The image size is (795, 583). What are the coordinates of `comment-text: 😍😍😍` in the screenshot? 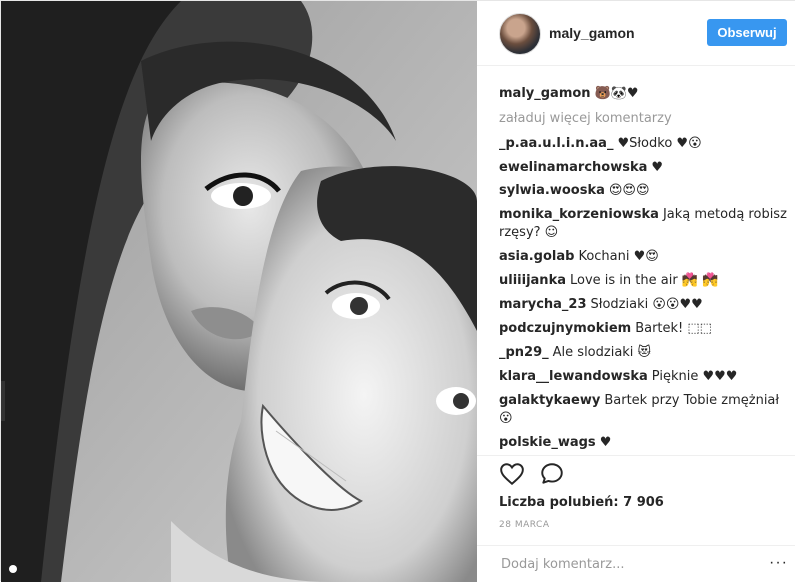 It's located at (629, 190).